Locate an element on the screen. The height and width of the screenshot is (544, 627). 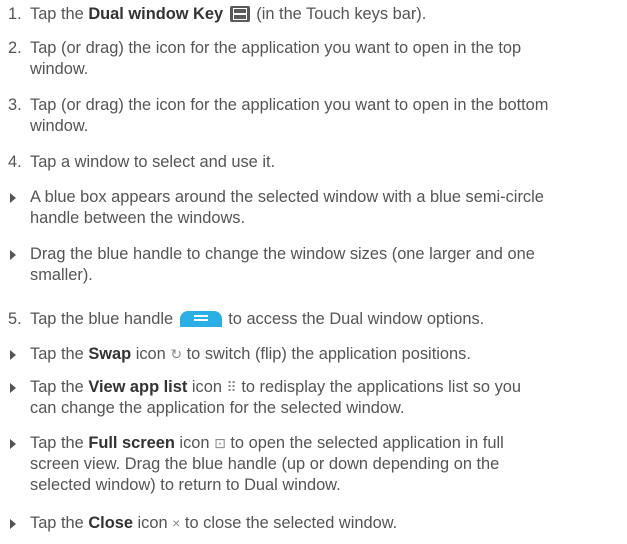
swap-label: Swap is located at coordinates (110, 354).